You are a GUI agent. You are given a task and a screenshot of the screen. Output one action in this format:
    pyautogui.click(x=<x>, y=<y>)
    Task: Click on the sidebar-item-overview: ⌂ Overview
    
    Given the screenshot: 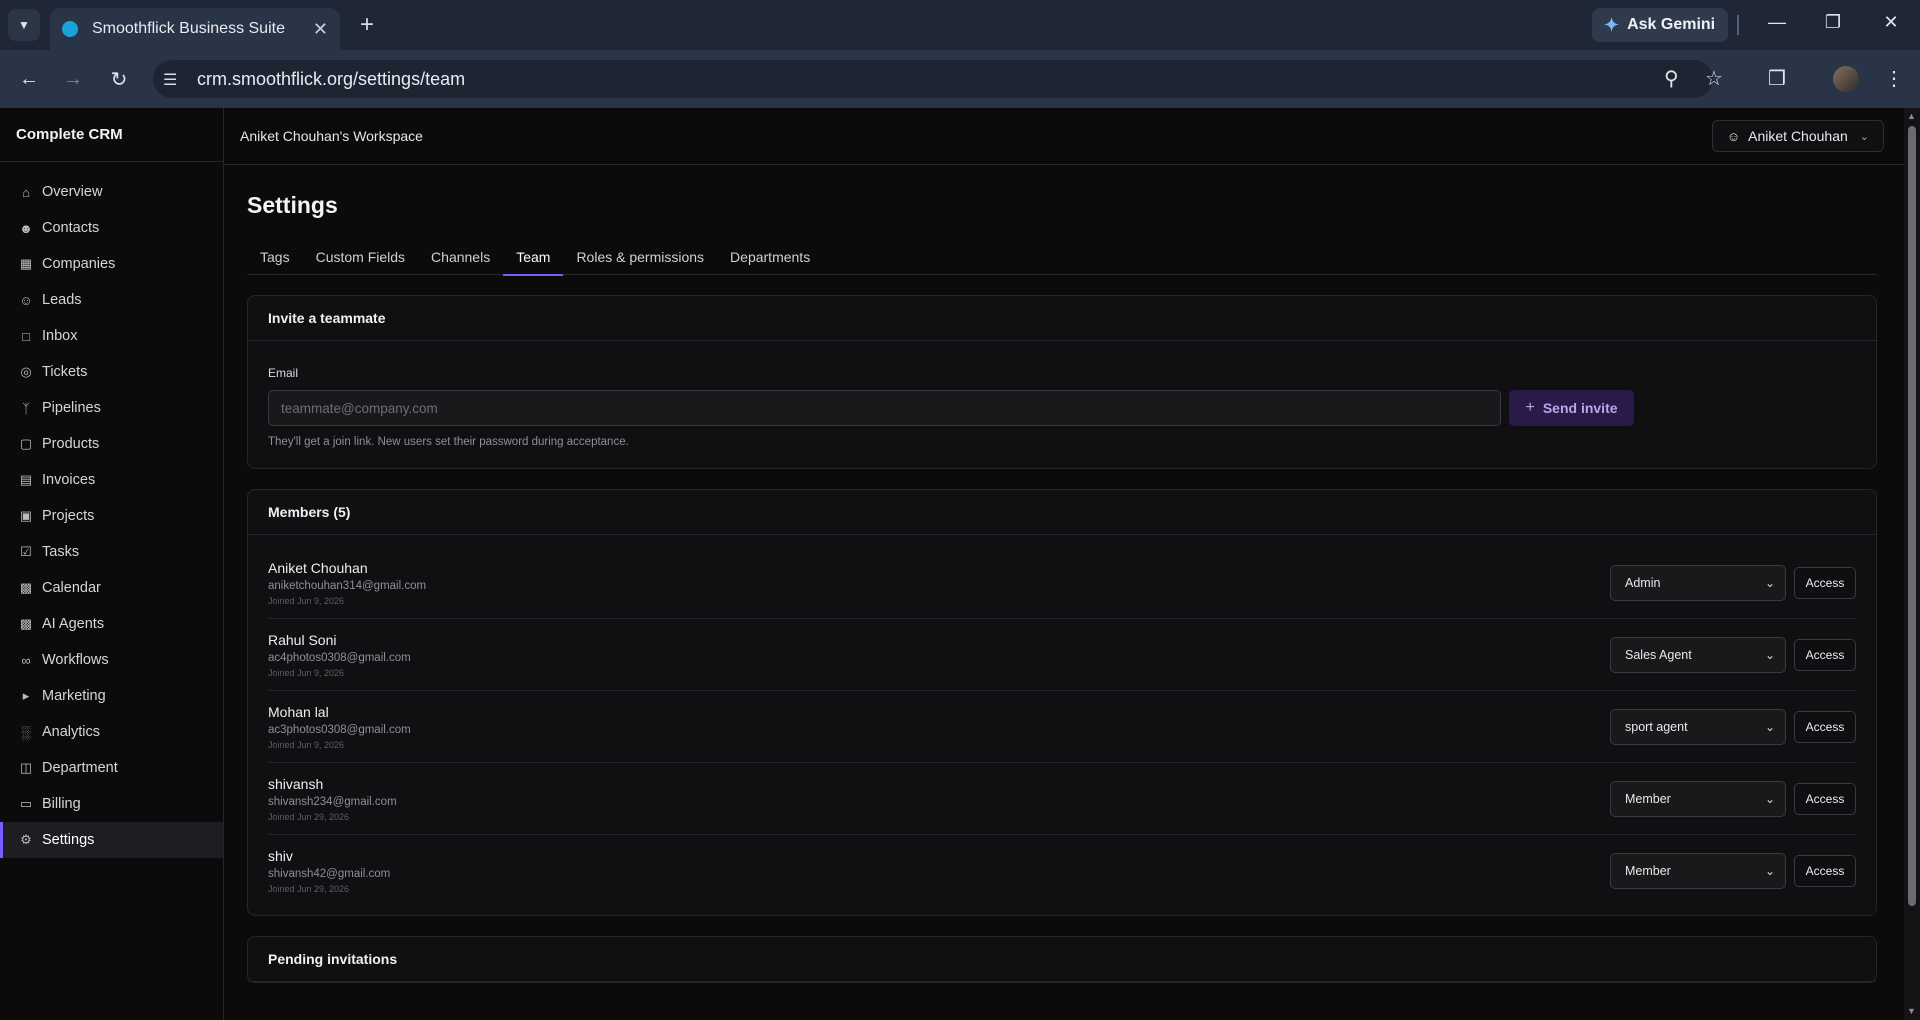 What is the action you would take?
    pyautogui.click(x=111, y=192)
    